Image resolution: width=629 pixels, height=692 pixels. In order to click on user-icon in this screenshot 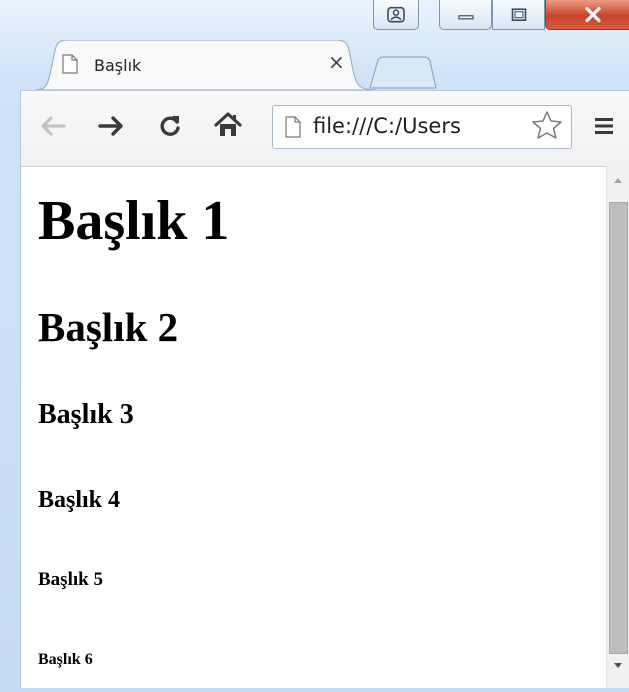, I will do `click(396, 14)`.